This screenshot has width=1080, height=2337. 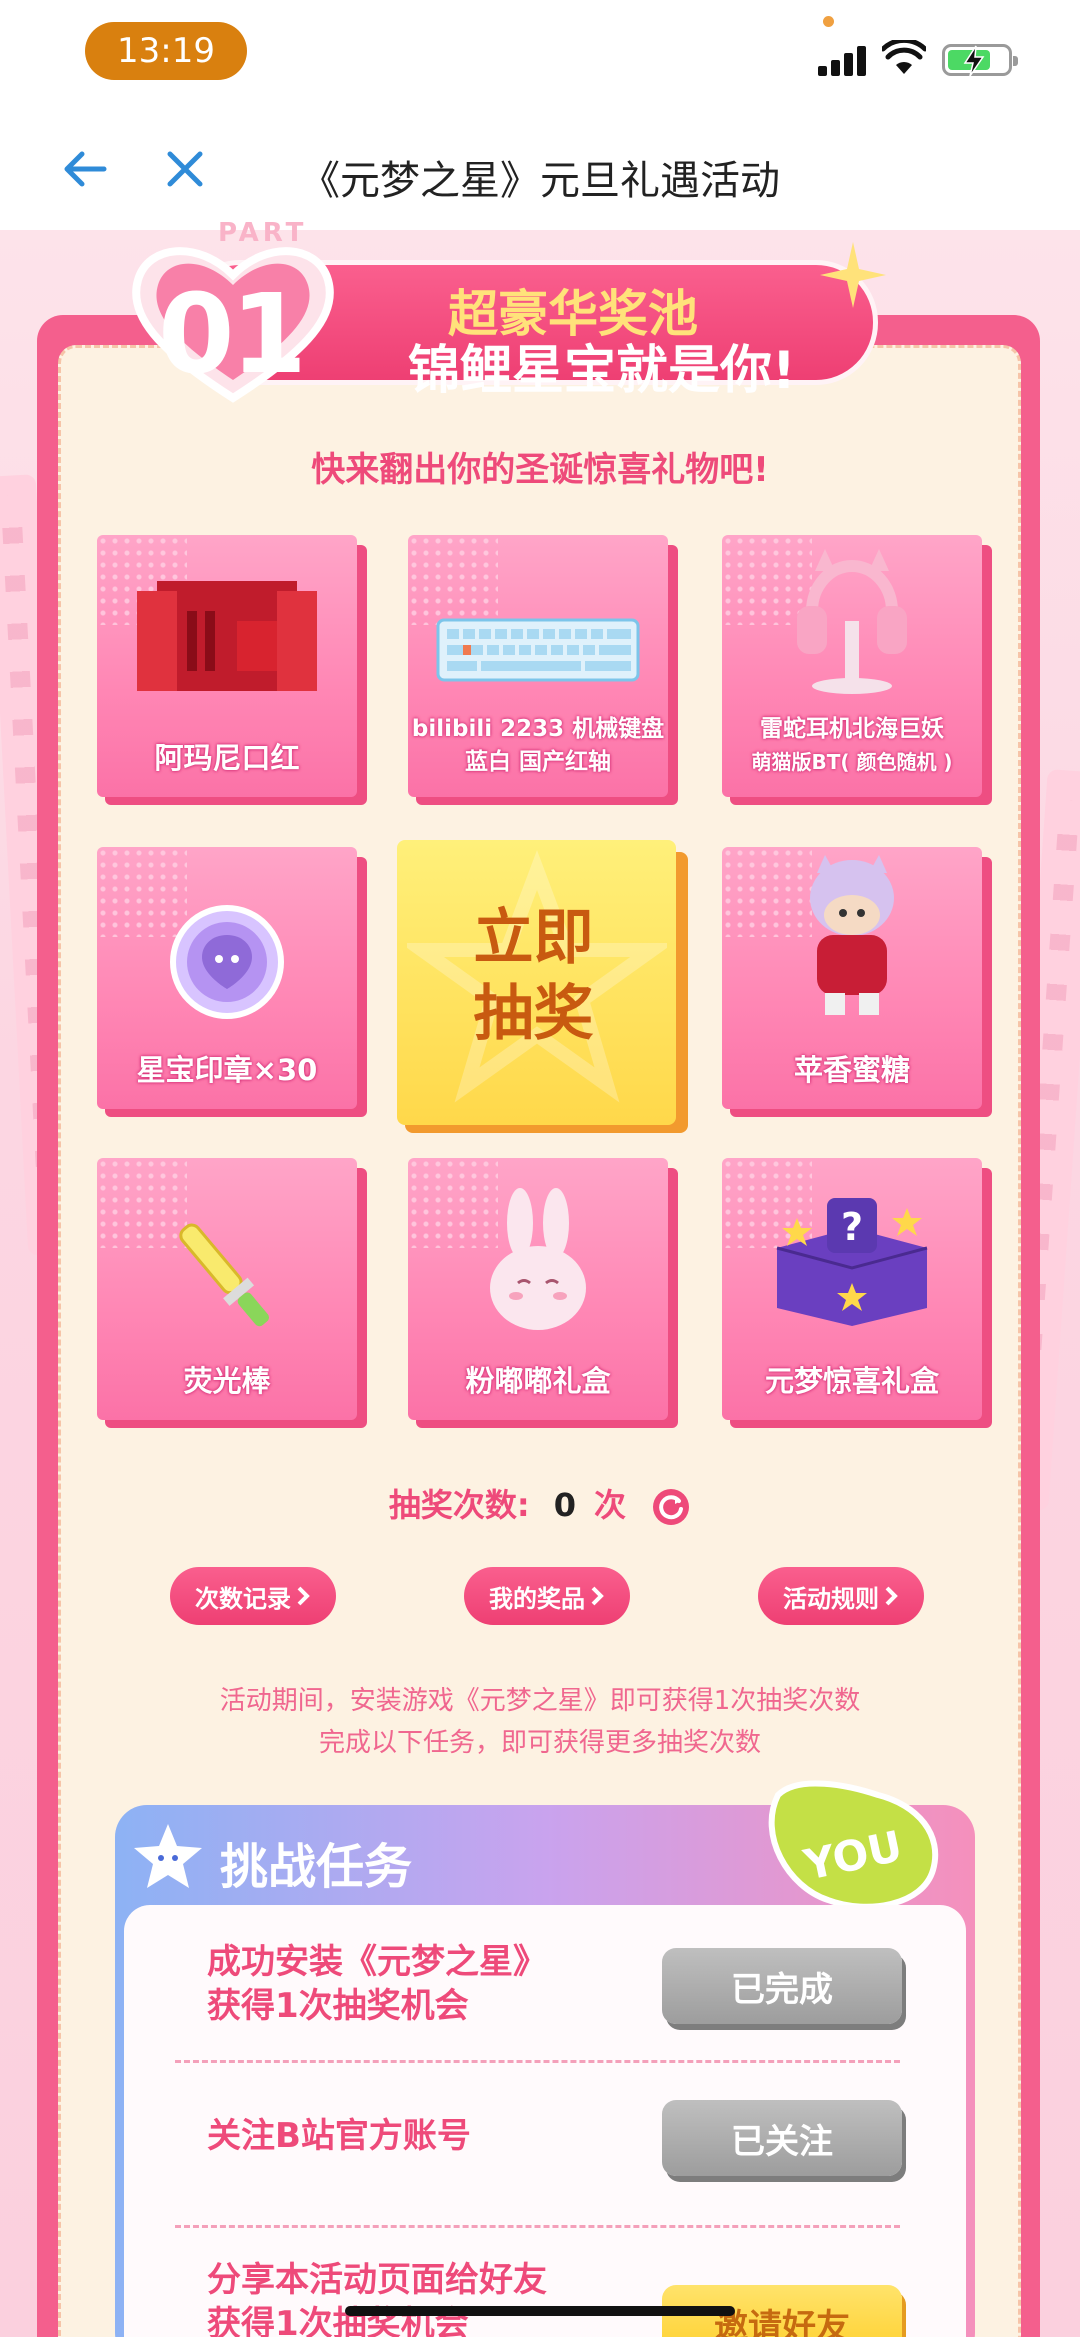 What do you see at coordinates (533, 938) in the screenshot?
I see `draw-button-line1: 立即` at bounding box center [533, 938].